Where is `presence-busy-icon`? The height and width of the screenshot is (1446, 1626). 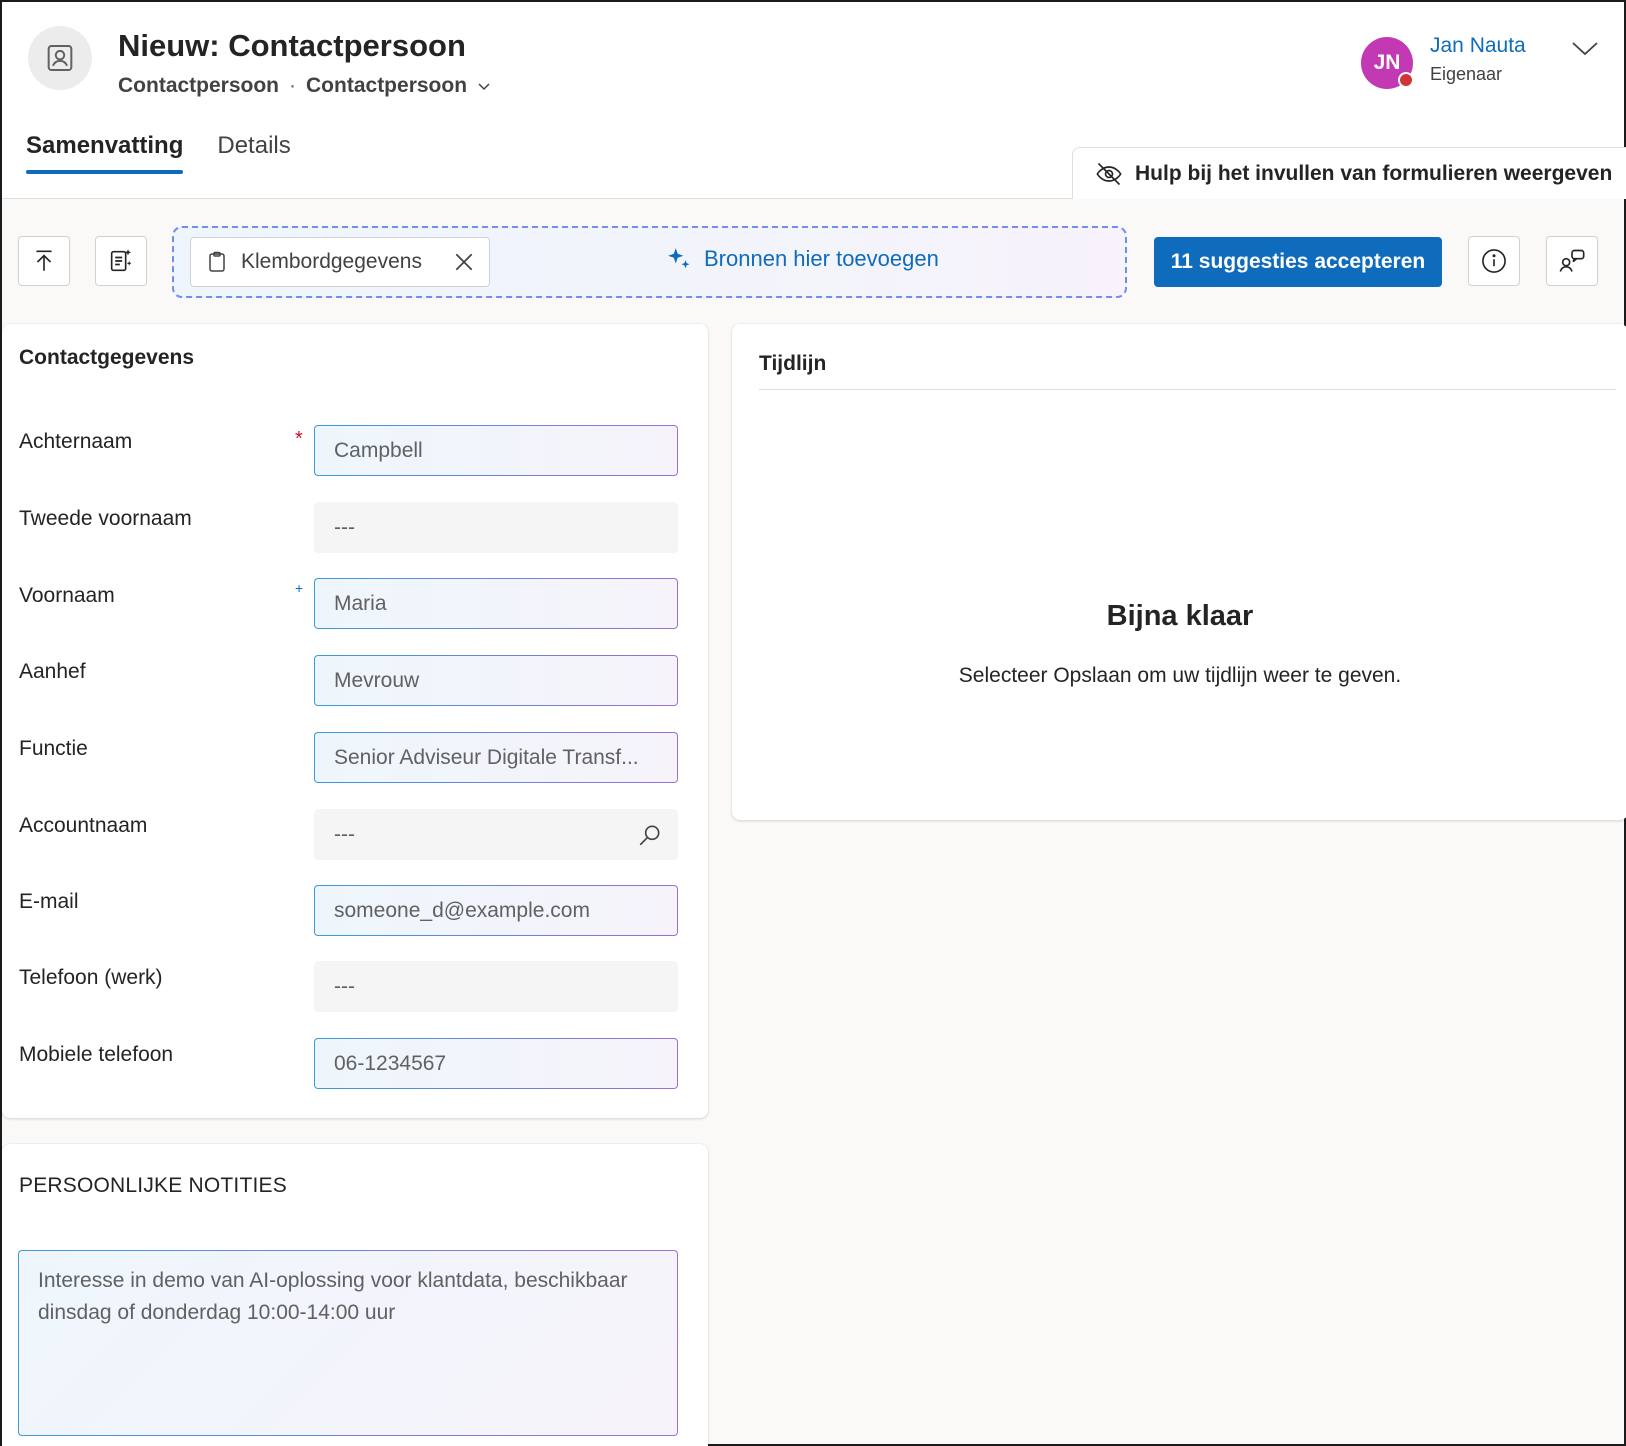 presence-busy-icon is located at coordinates (1406, 80).